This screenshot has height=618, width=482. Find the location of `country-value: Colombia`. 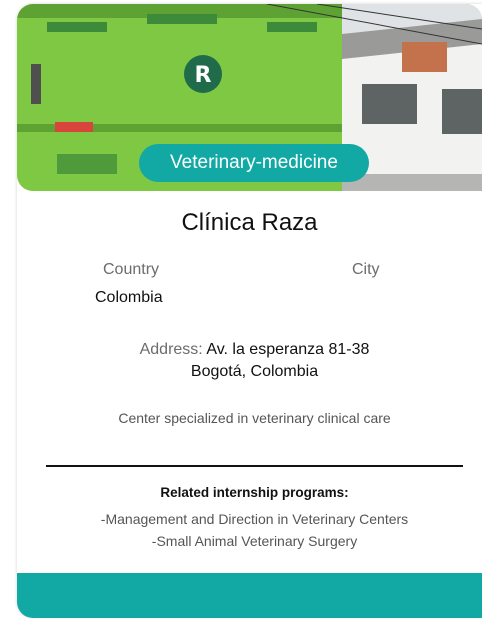

country-value: Colombia is located at coordinates (129, 297).